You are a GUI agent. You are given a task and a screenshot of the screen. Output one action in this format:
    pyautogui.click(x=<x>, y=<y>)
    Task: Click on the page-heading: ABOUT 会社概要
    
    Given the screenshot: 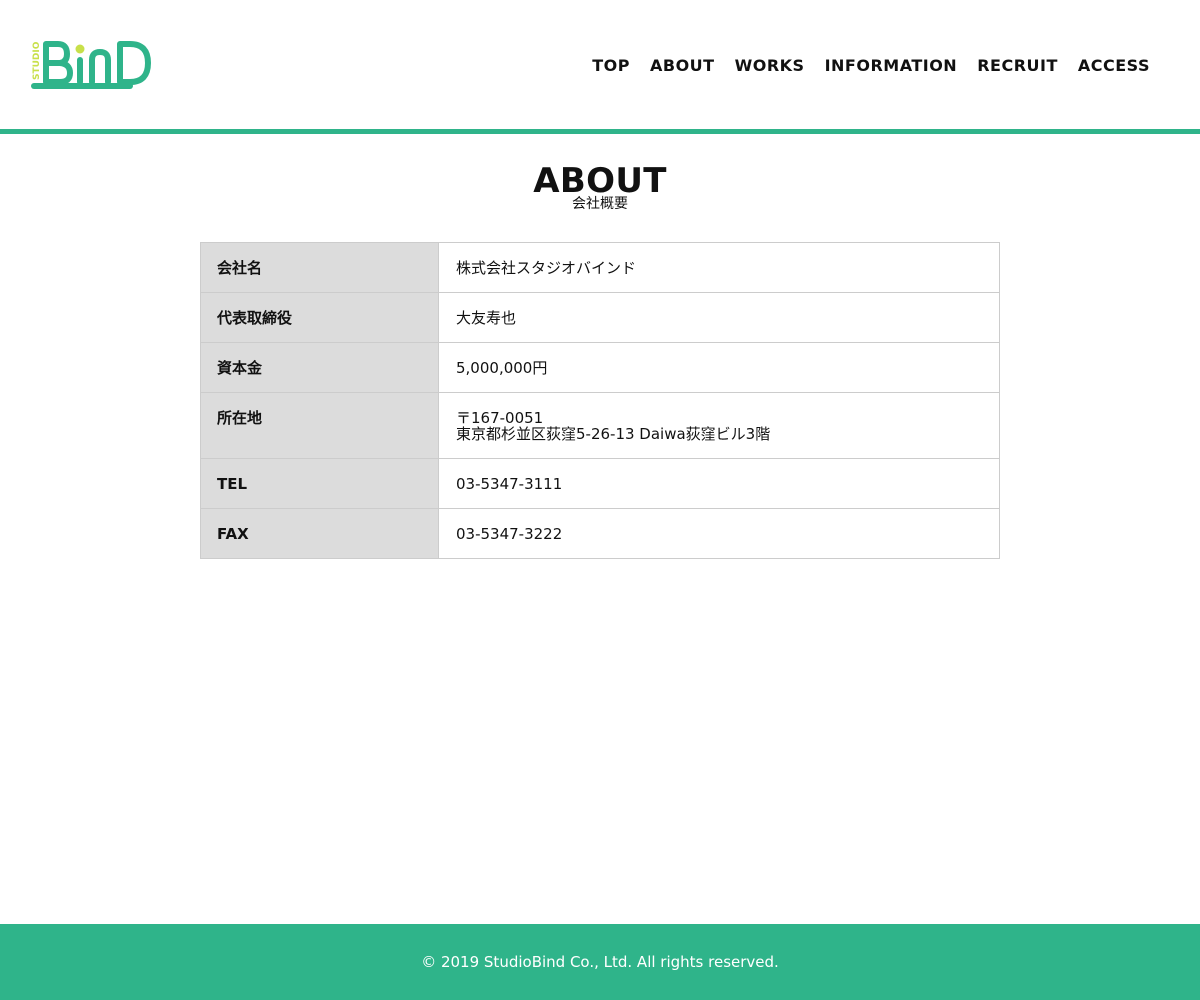 What is the action you would take?
    pyautogui.click(x=600, y=186)
    